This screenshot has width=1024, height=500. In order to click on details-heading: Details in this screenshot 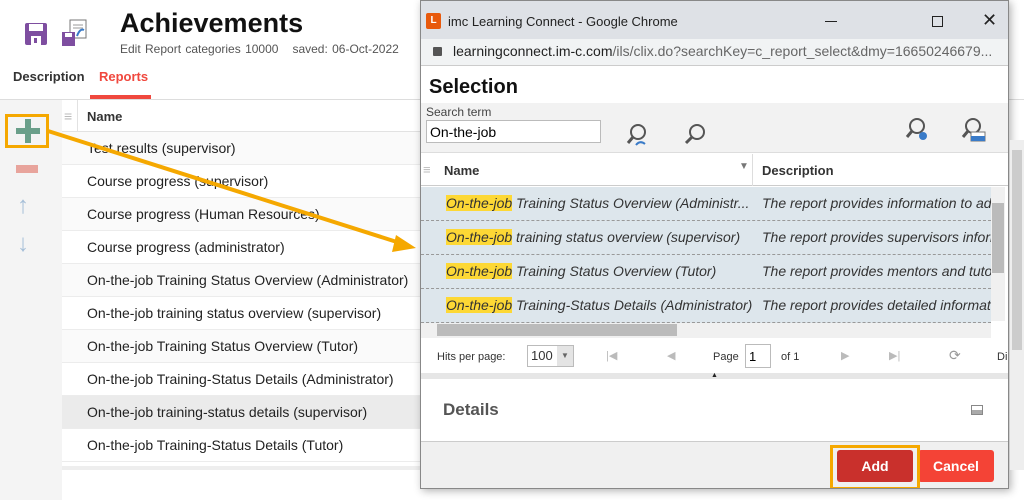, I will do `click(471, 409)`.